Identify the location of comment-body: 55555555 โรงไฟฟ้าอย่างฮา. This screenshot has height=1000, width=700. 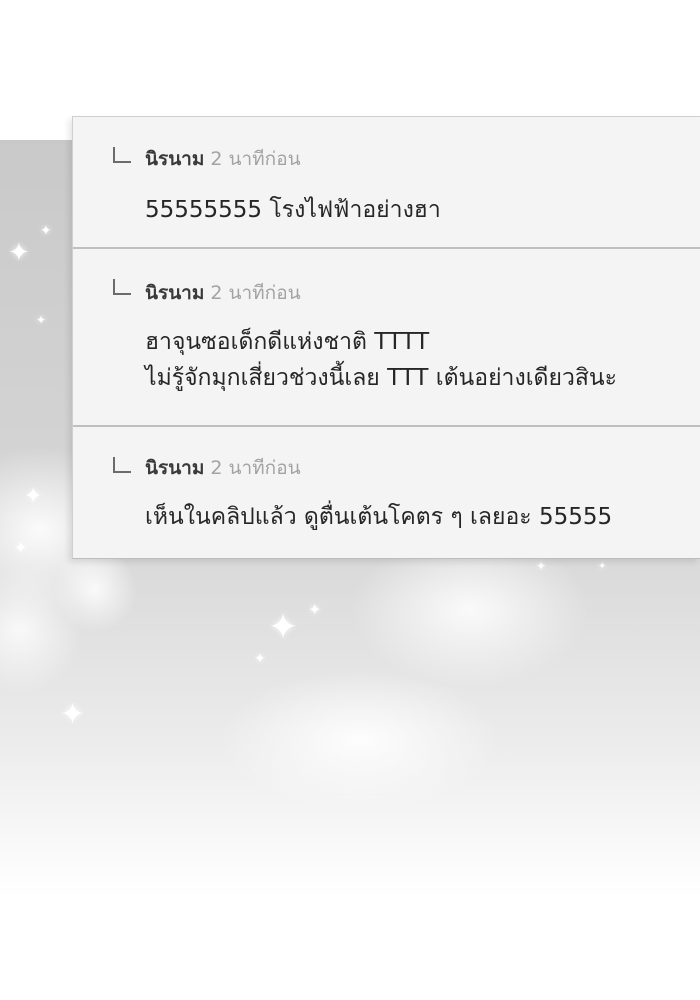
(293, 210).